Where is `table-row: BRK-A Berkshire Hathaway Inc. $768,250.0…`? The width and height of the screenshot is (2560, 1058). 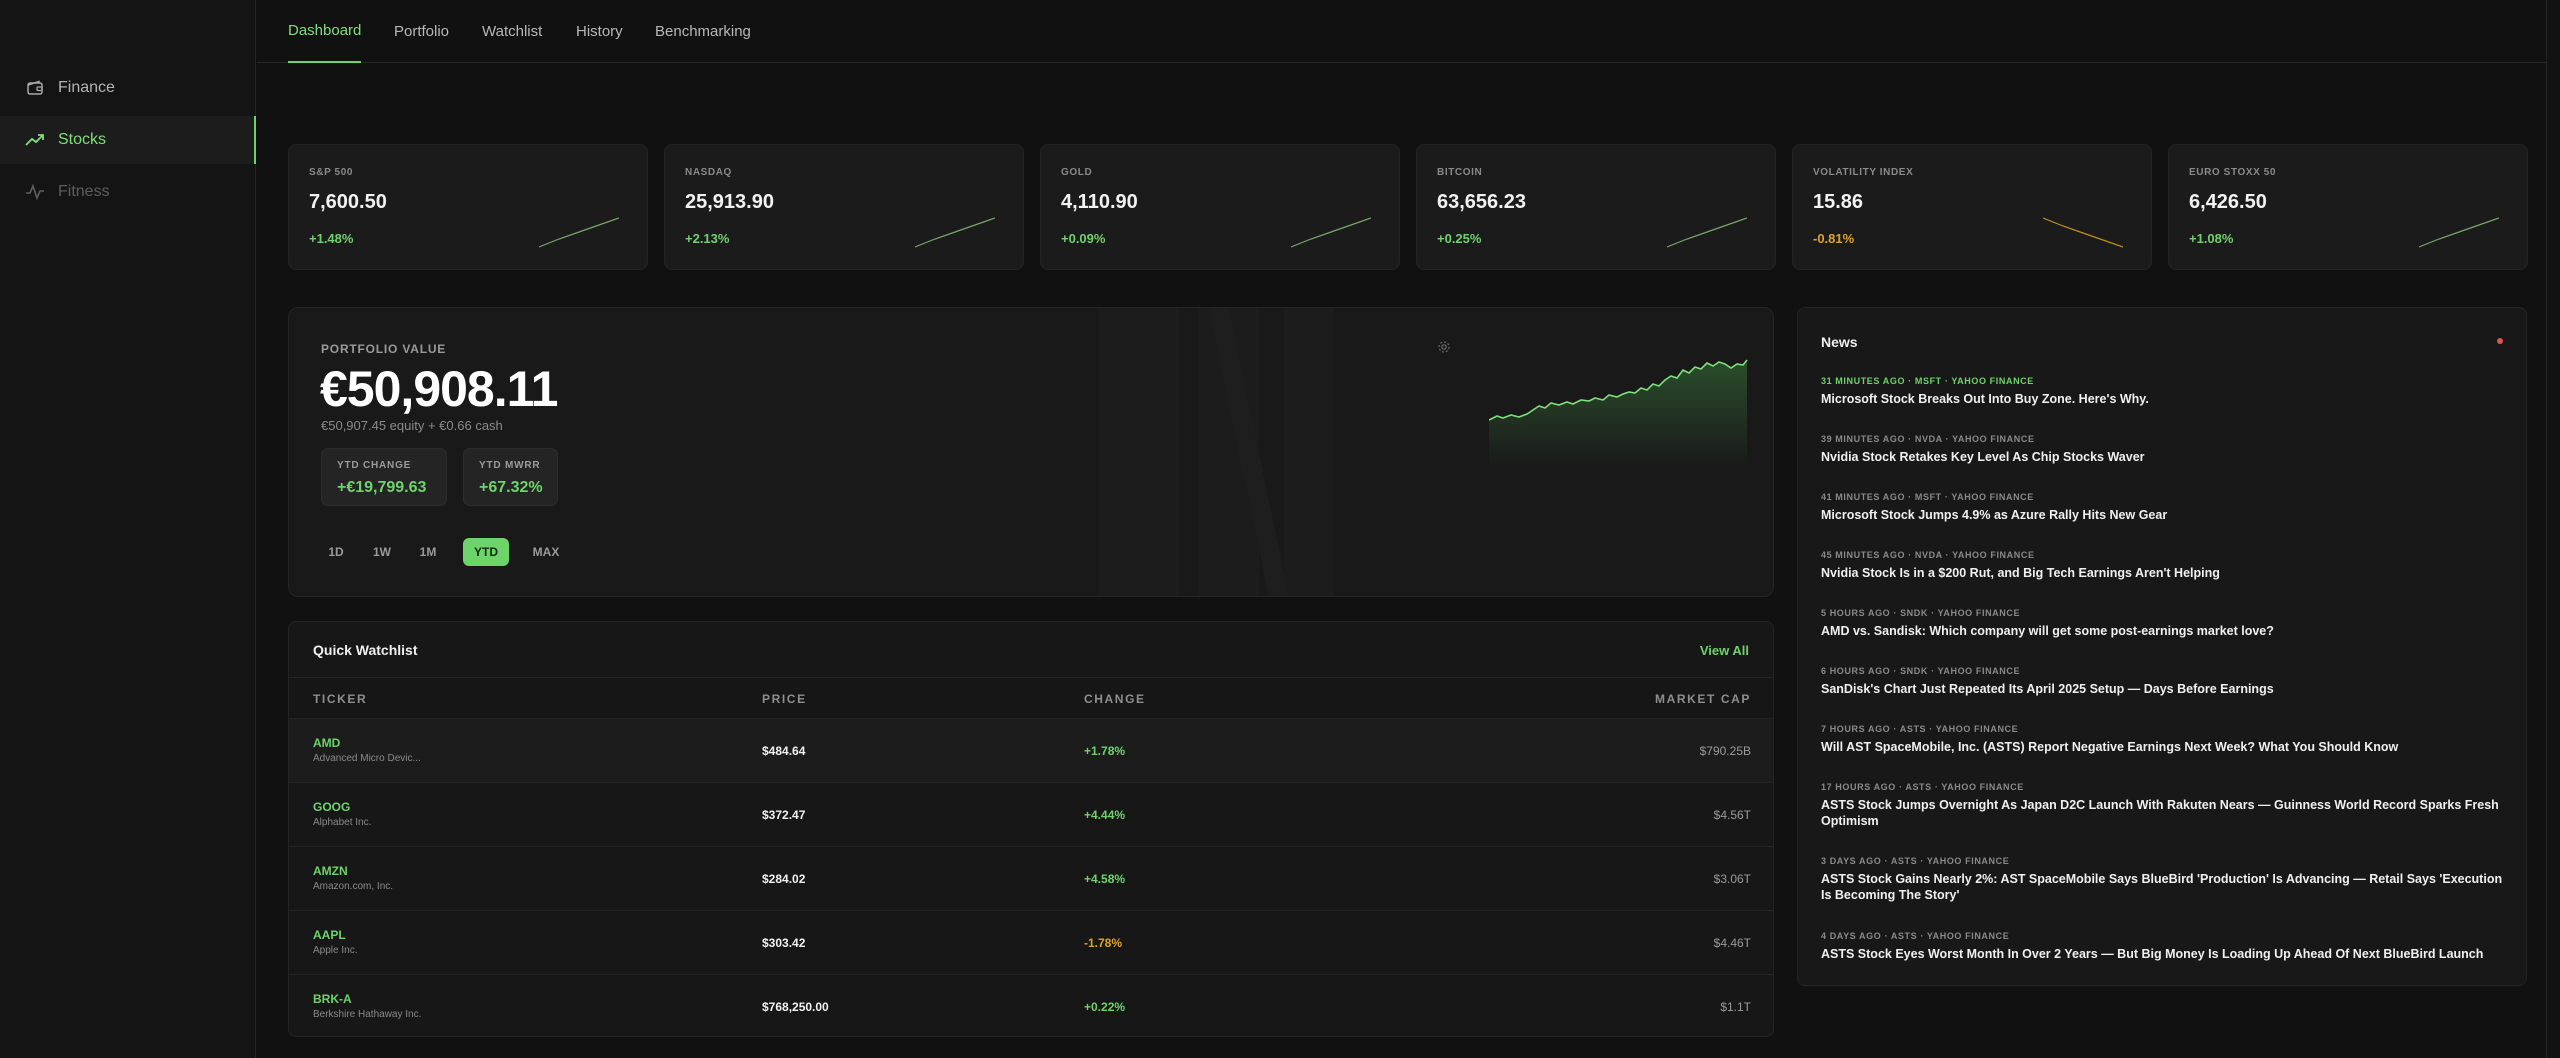
table-row: BRK-A Berkshire Hathaway Inc. $768,250.0… is located at coordinates (1031, 1005).